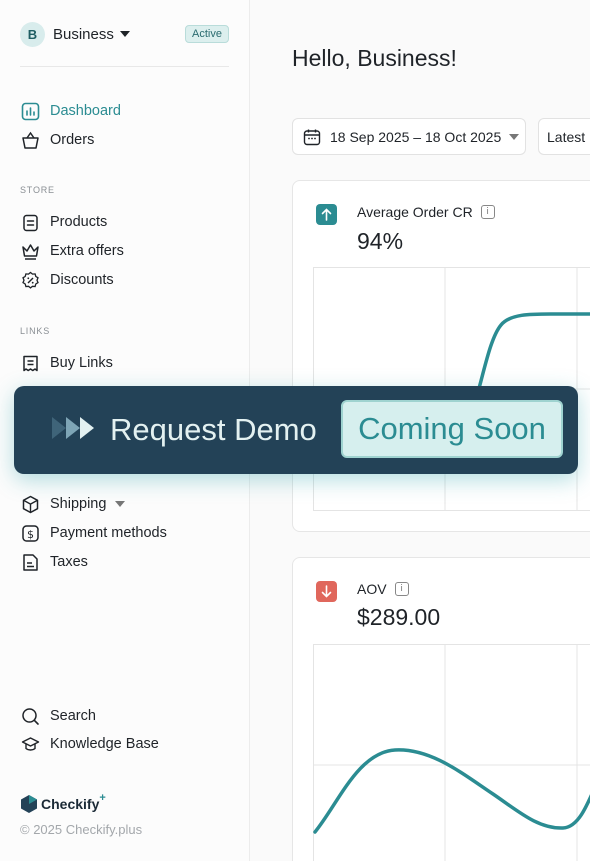 The width and height of the screenshot is (590, 861). What do you see at coordinates (30, 504) in the screenshot?
I see `box-icon` at bounding box center [30, 504].